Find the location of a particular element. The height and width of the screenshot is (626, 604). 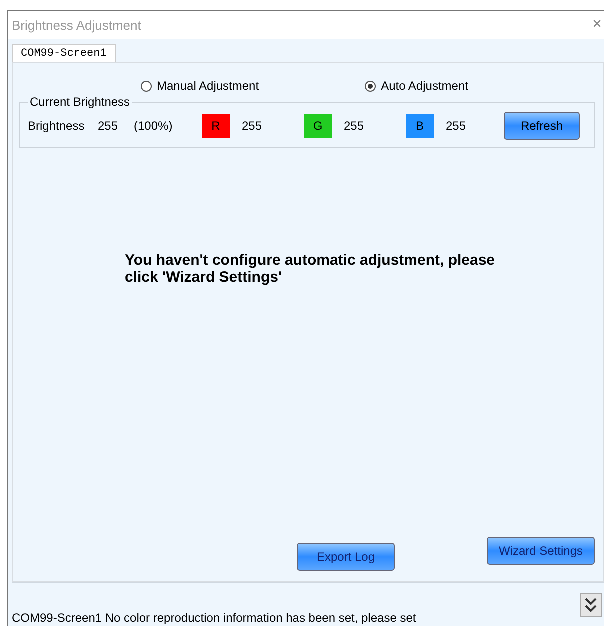

radio-label: Auto Adjustment is located at coordinates (424, 86).